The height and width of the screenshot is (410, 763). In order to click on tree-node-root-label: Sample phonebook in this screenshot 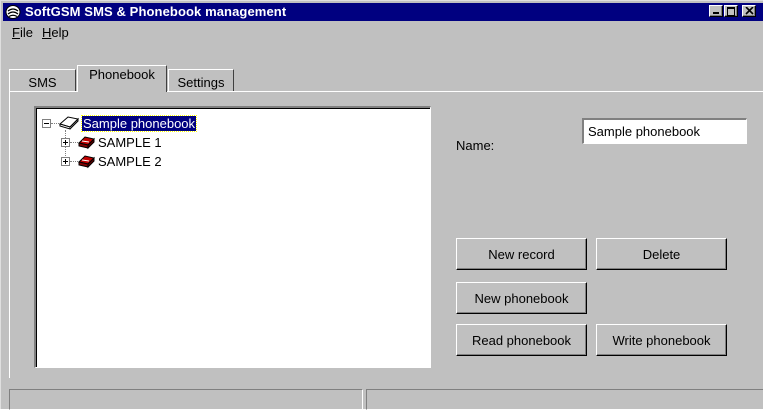, I will do `click(139, 123)`.